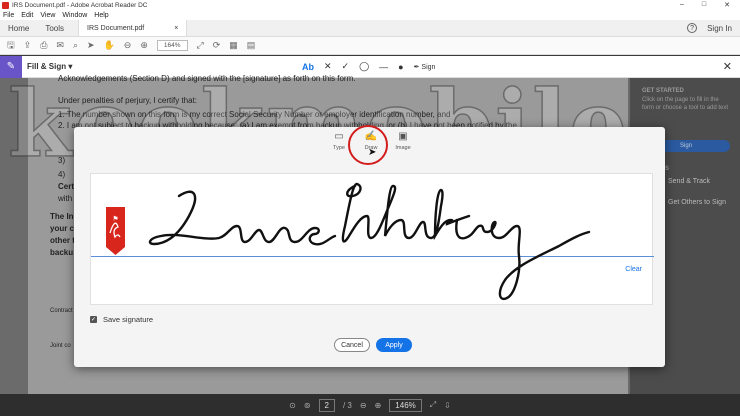 Image resolution: width=740 pixels, height=416 pixels. Describe the element at coordinates (403, 148) in the screenshot. I see `tab-image-label: Image` at that location.